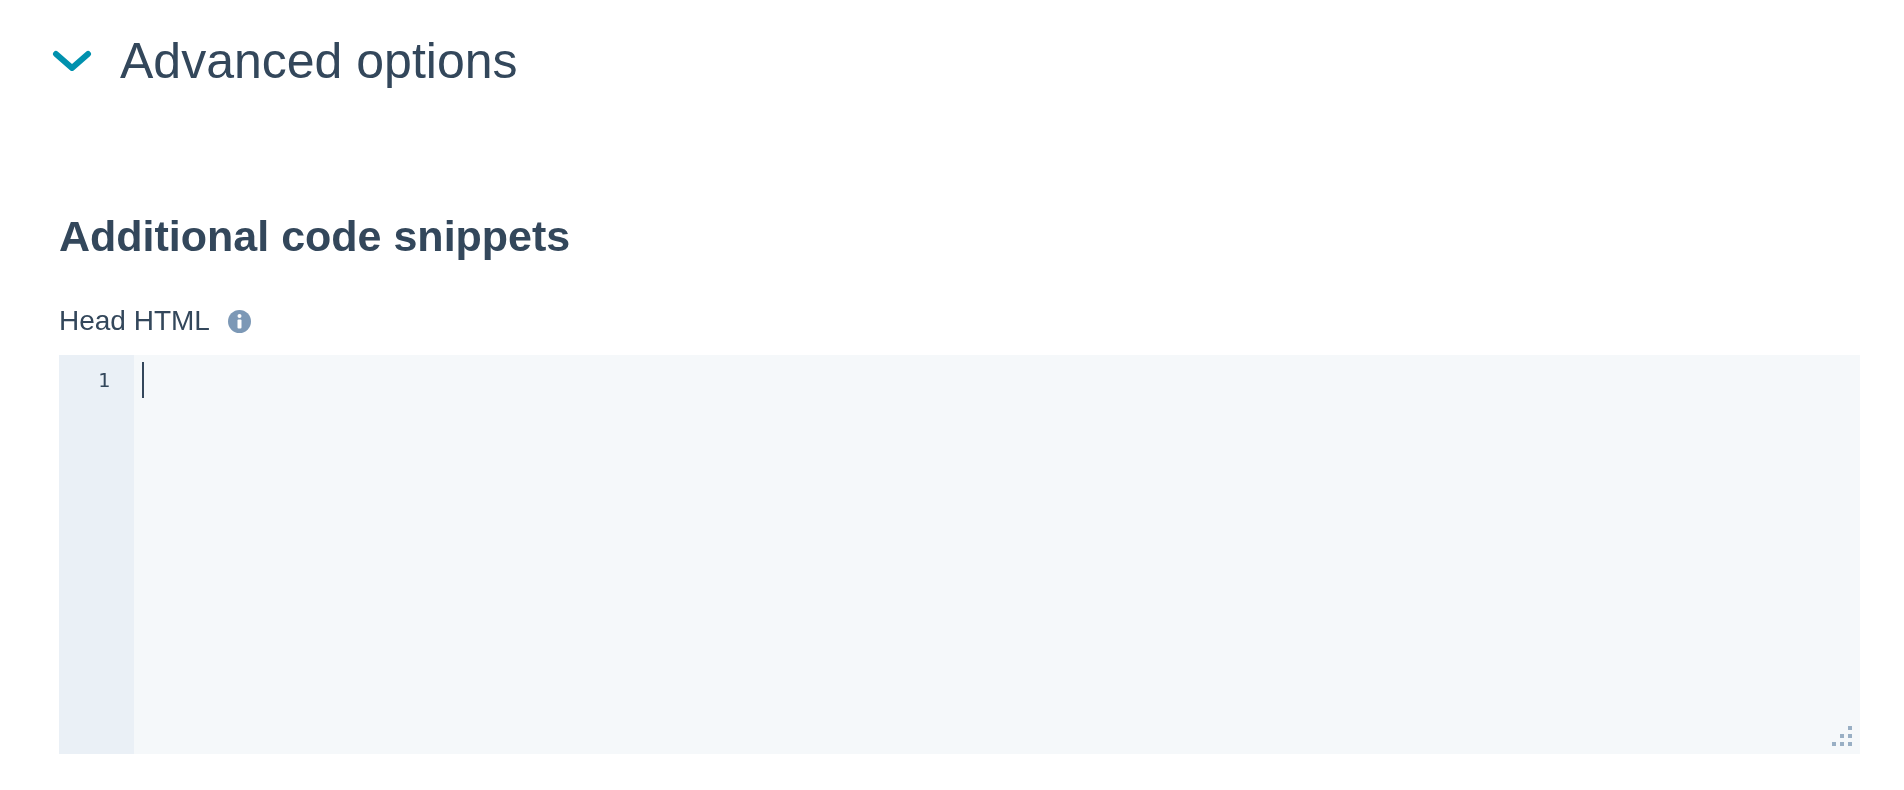 This screenshot has height=790, width=1904. I want to click on resize-handle-icon, so click(1842, 736).